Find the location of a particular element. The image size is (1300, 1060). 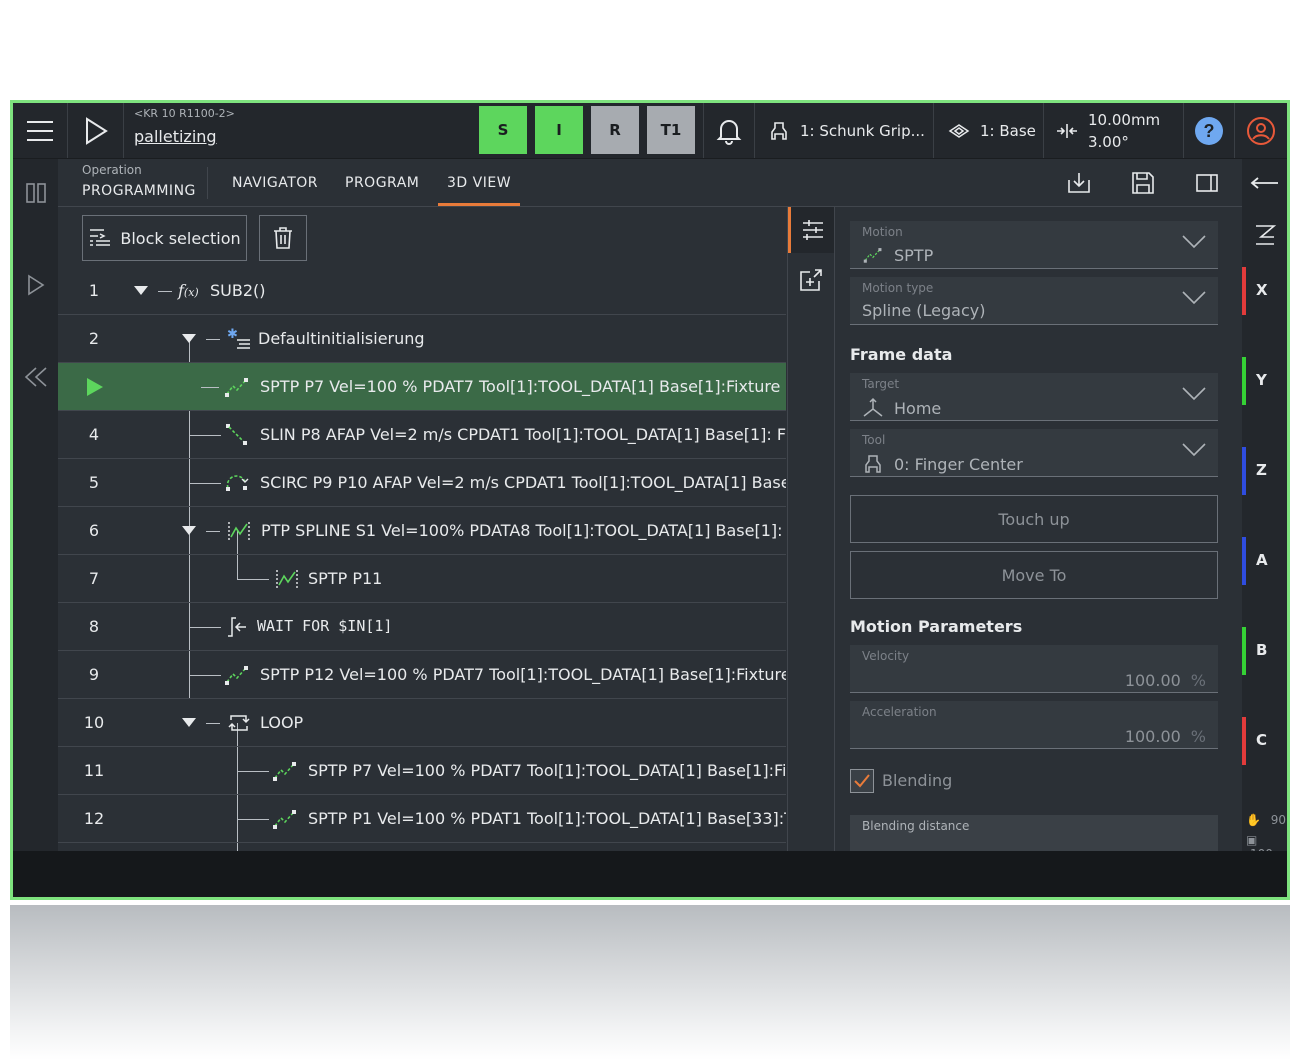

motion-select: Motion SPTP is located at coordinates (1034, 245).